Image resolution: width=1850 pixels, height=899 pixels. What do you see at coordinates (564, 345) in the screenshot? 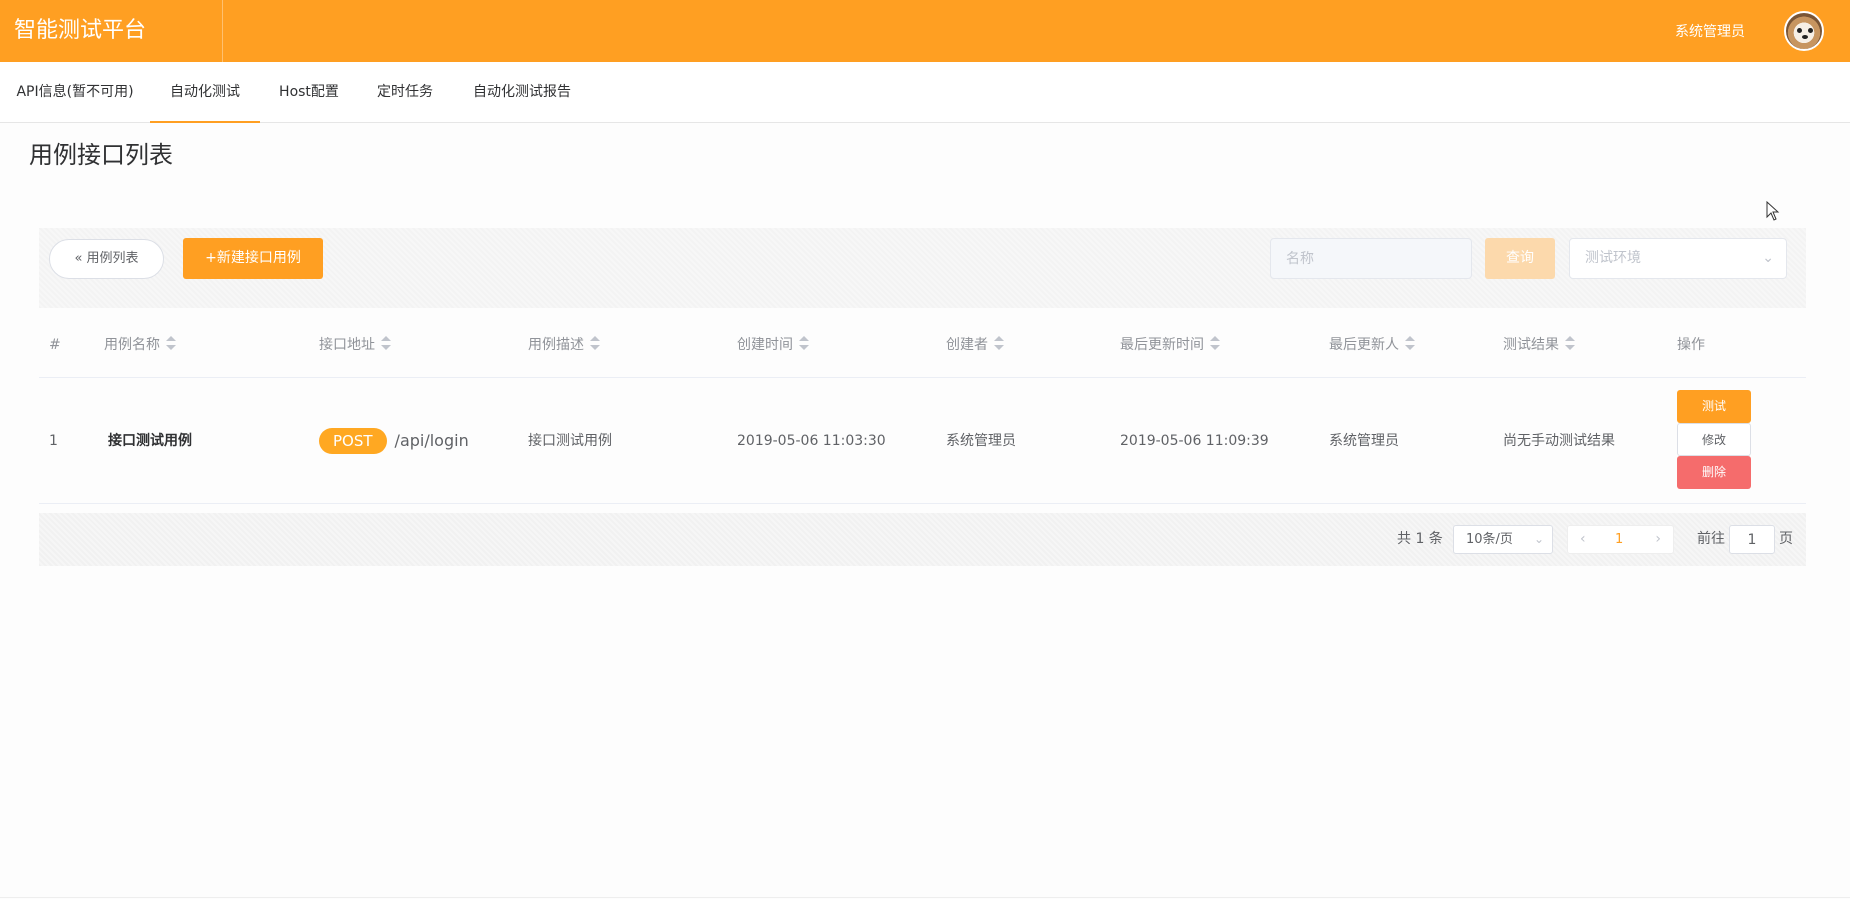
I see `col-description: 用例描述` at bounding box center [564, 345].